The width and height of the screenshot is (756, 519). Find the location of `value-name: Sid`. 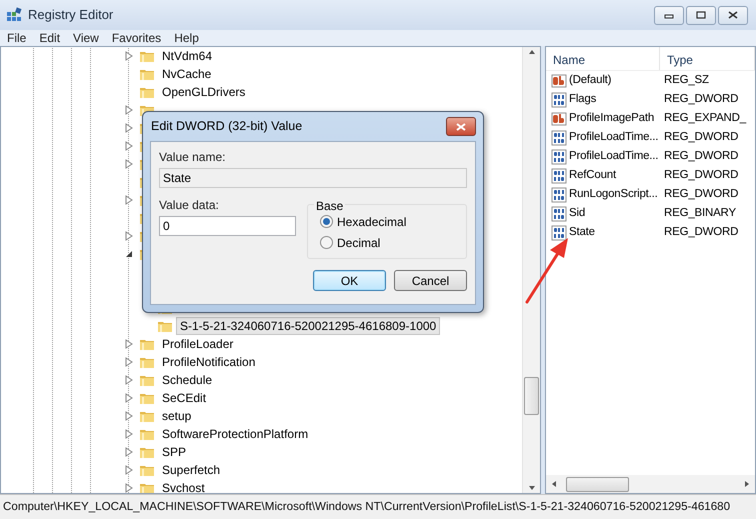

value-name: Sid is located at coordinates (577, 213).